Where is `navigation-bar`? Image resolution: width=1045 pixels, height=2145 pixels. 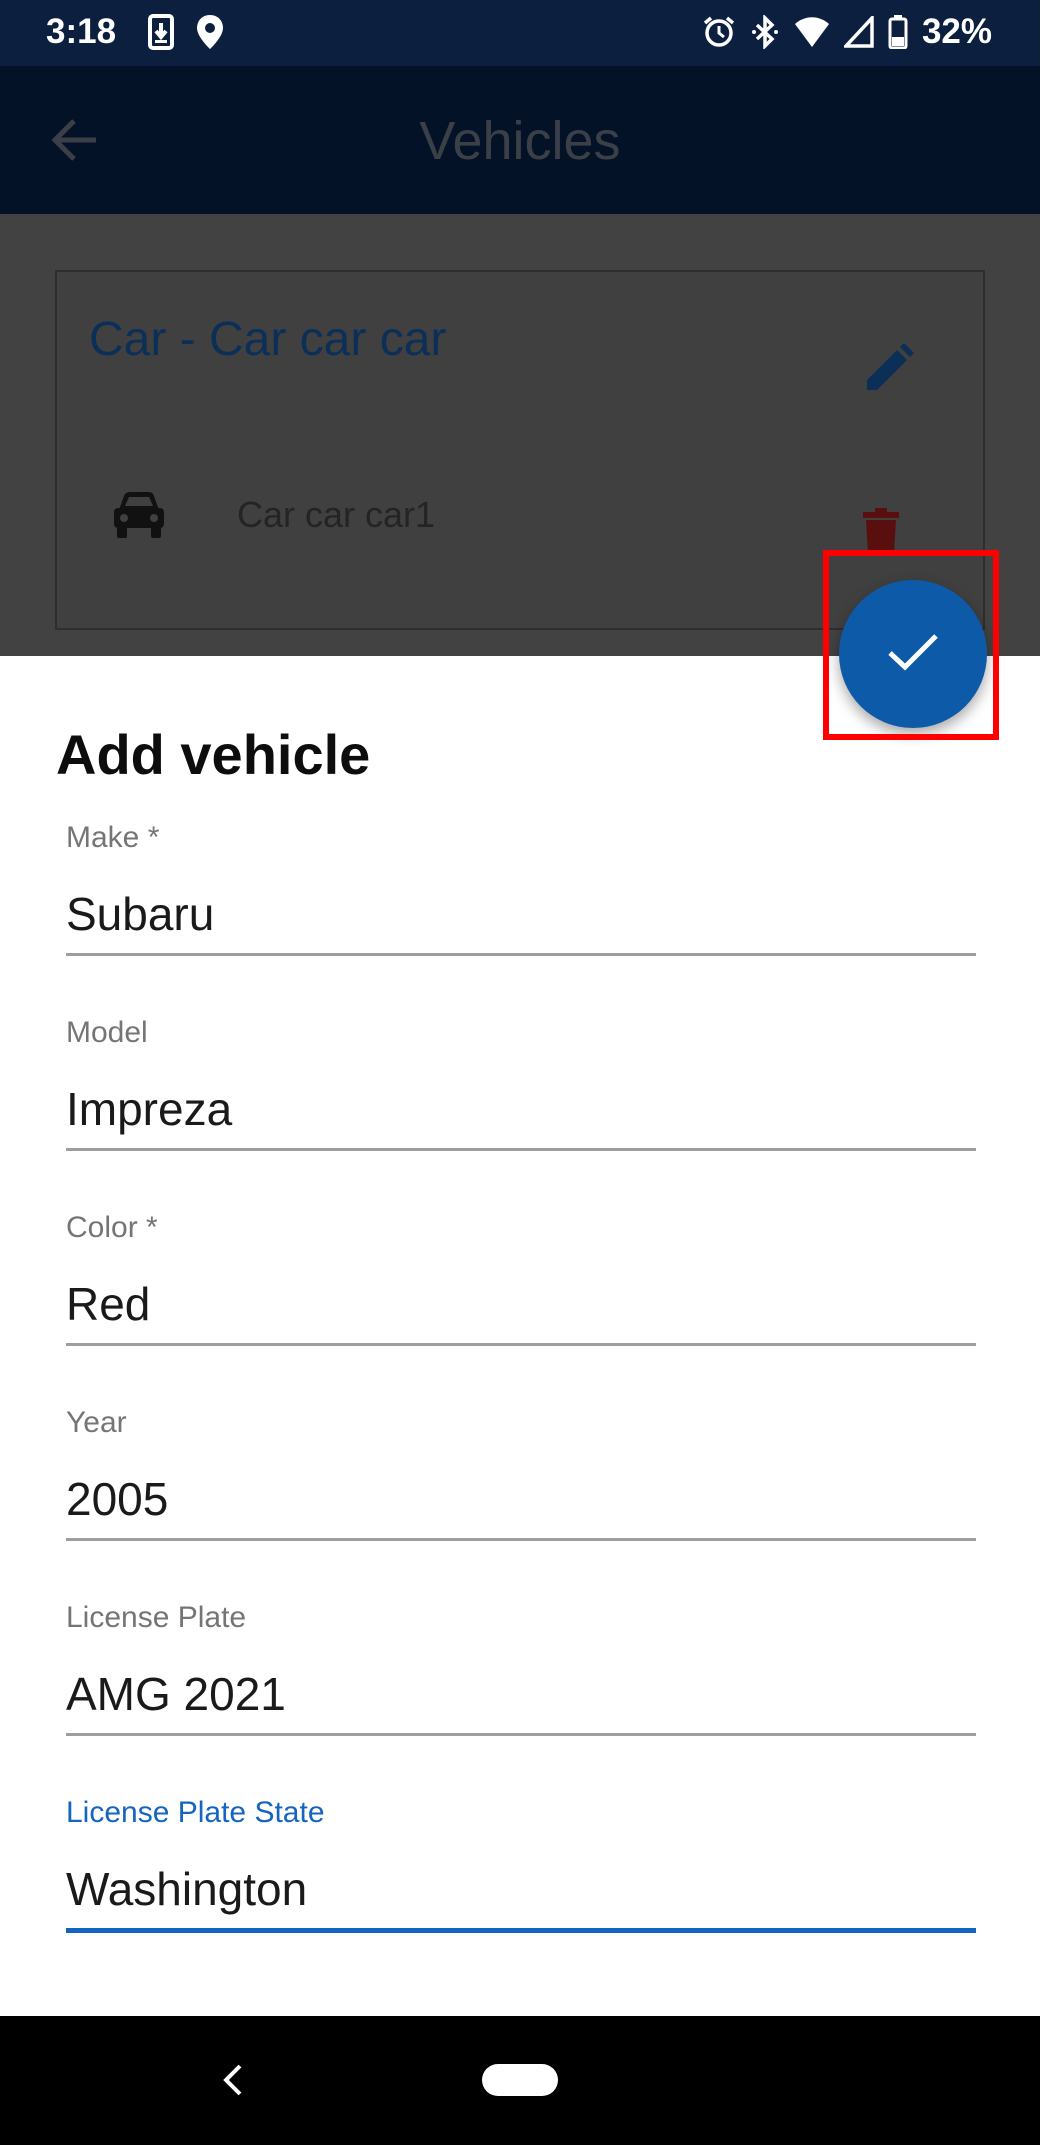 navigation-bar is located at coordinates (520, 2080).